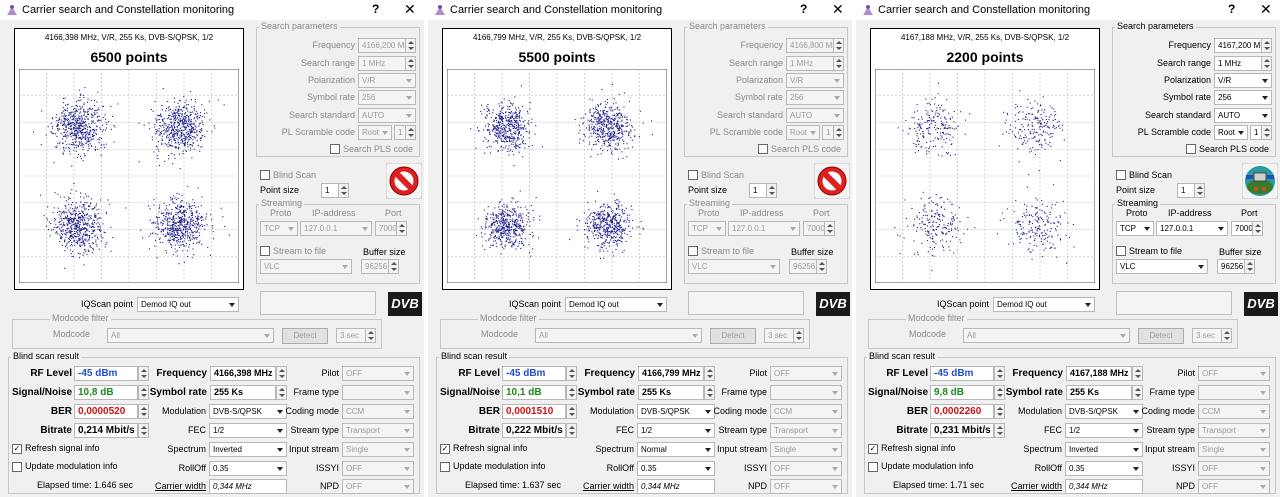 This screenshot has height=497, width=1280. I want to click on spectrum-select: Inverted, so click(248, 449).